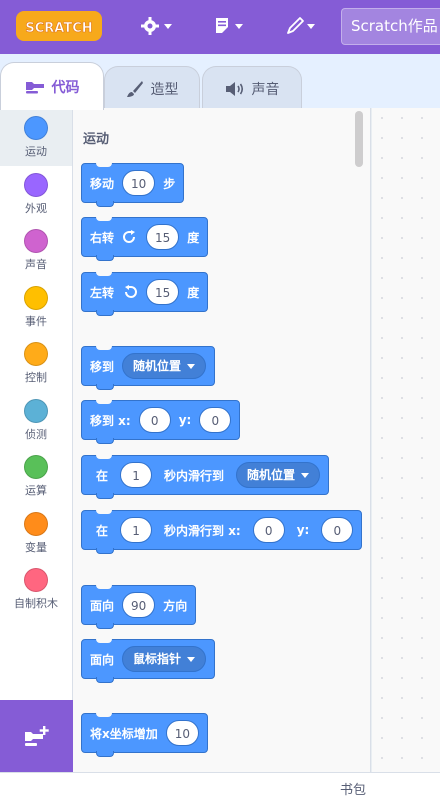 The height and width of the screenshot is (800, 440). I want to click on category-events: 事件, so click(36, 308).